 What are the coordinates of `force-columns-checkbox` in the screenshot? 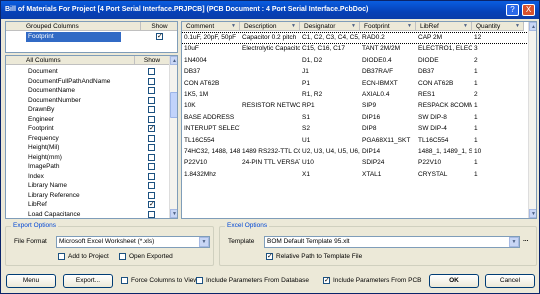 It's located at (124, 280).